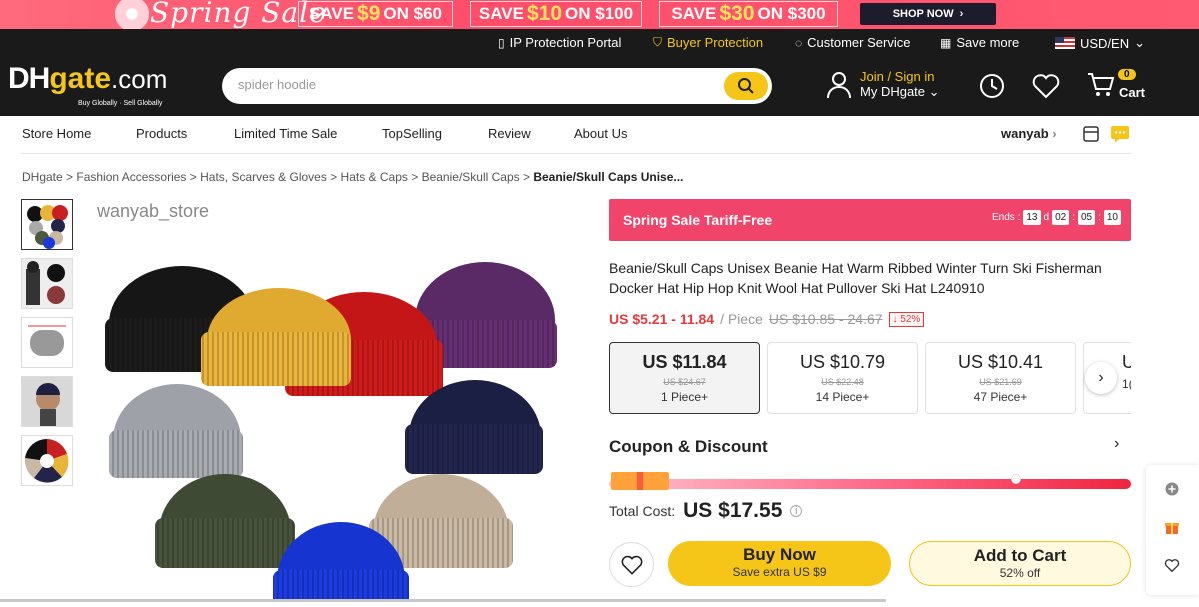 This screenshot has width=1199, height=607. I want to click on thumbnail-list, so click(47, 346).